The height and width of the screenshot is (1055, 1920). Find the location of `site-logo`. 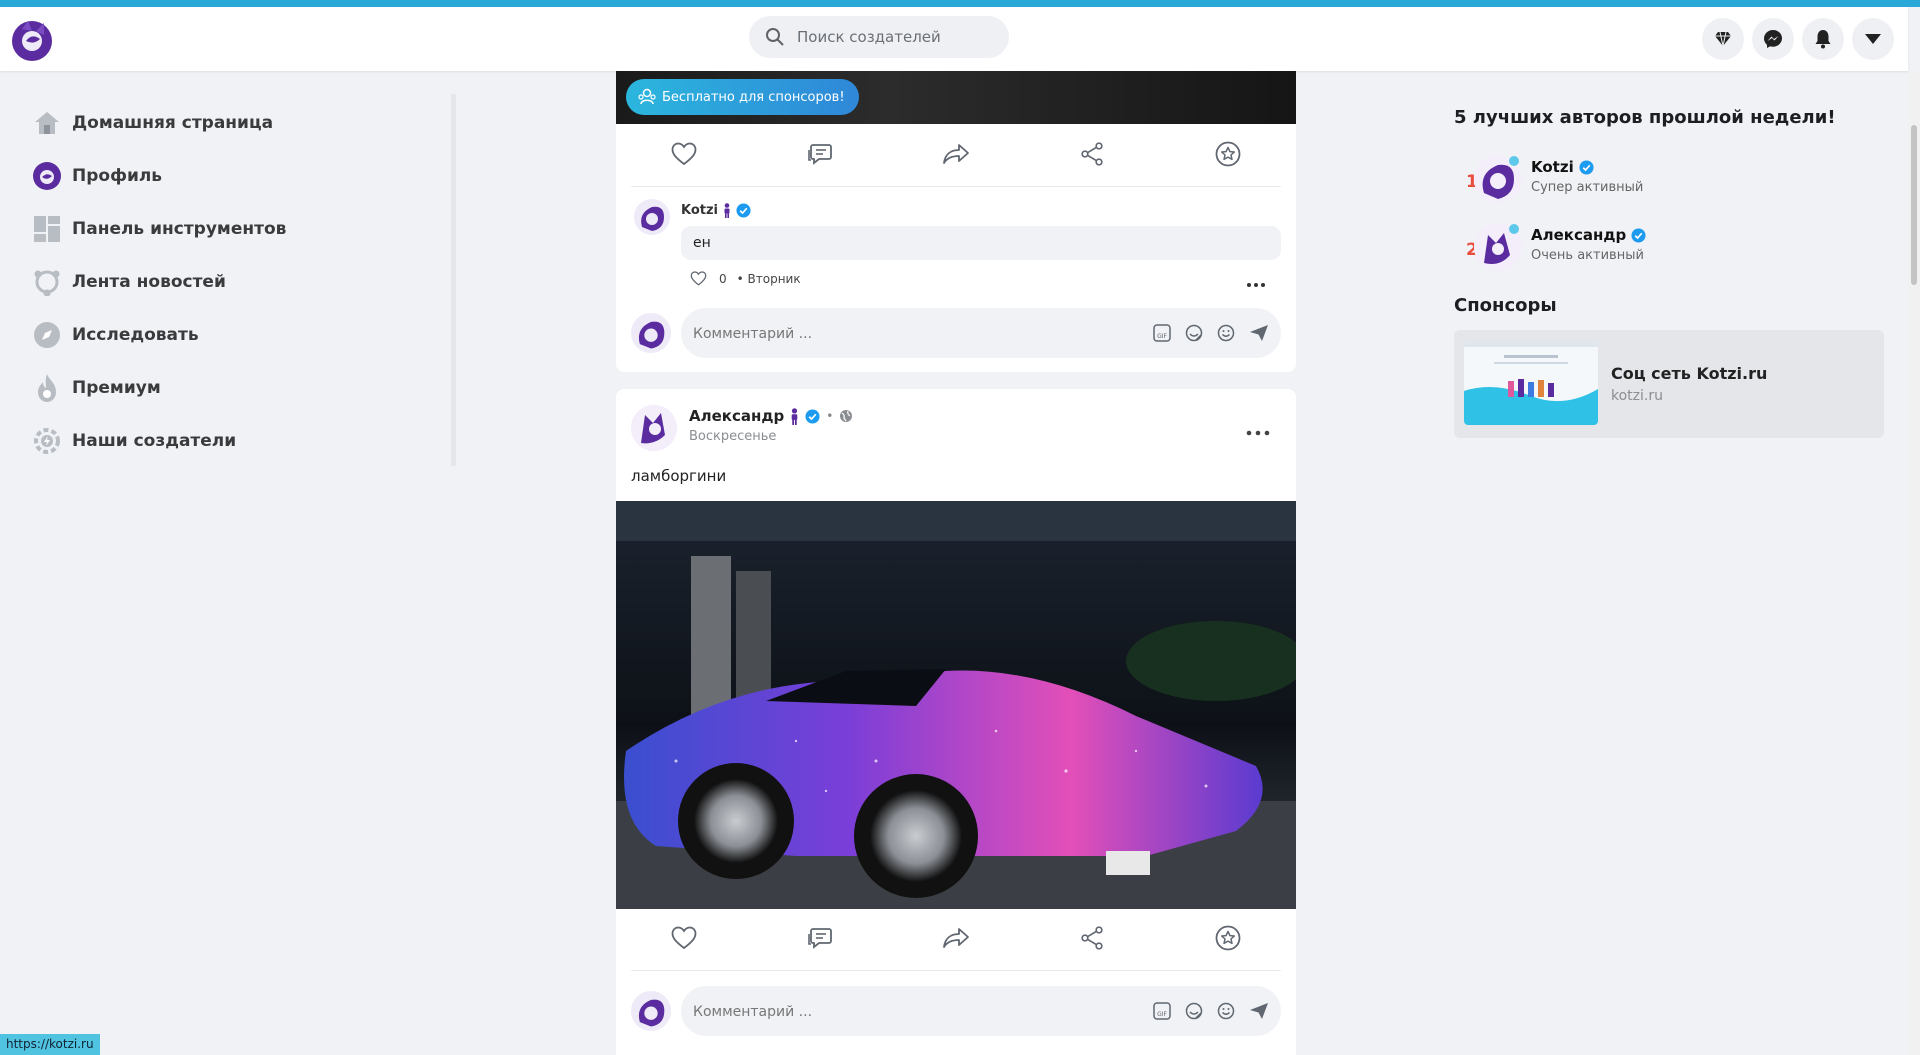

site-logo is located at coordinates (32, 39).